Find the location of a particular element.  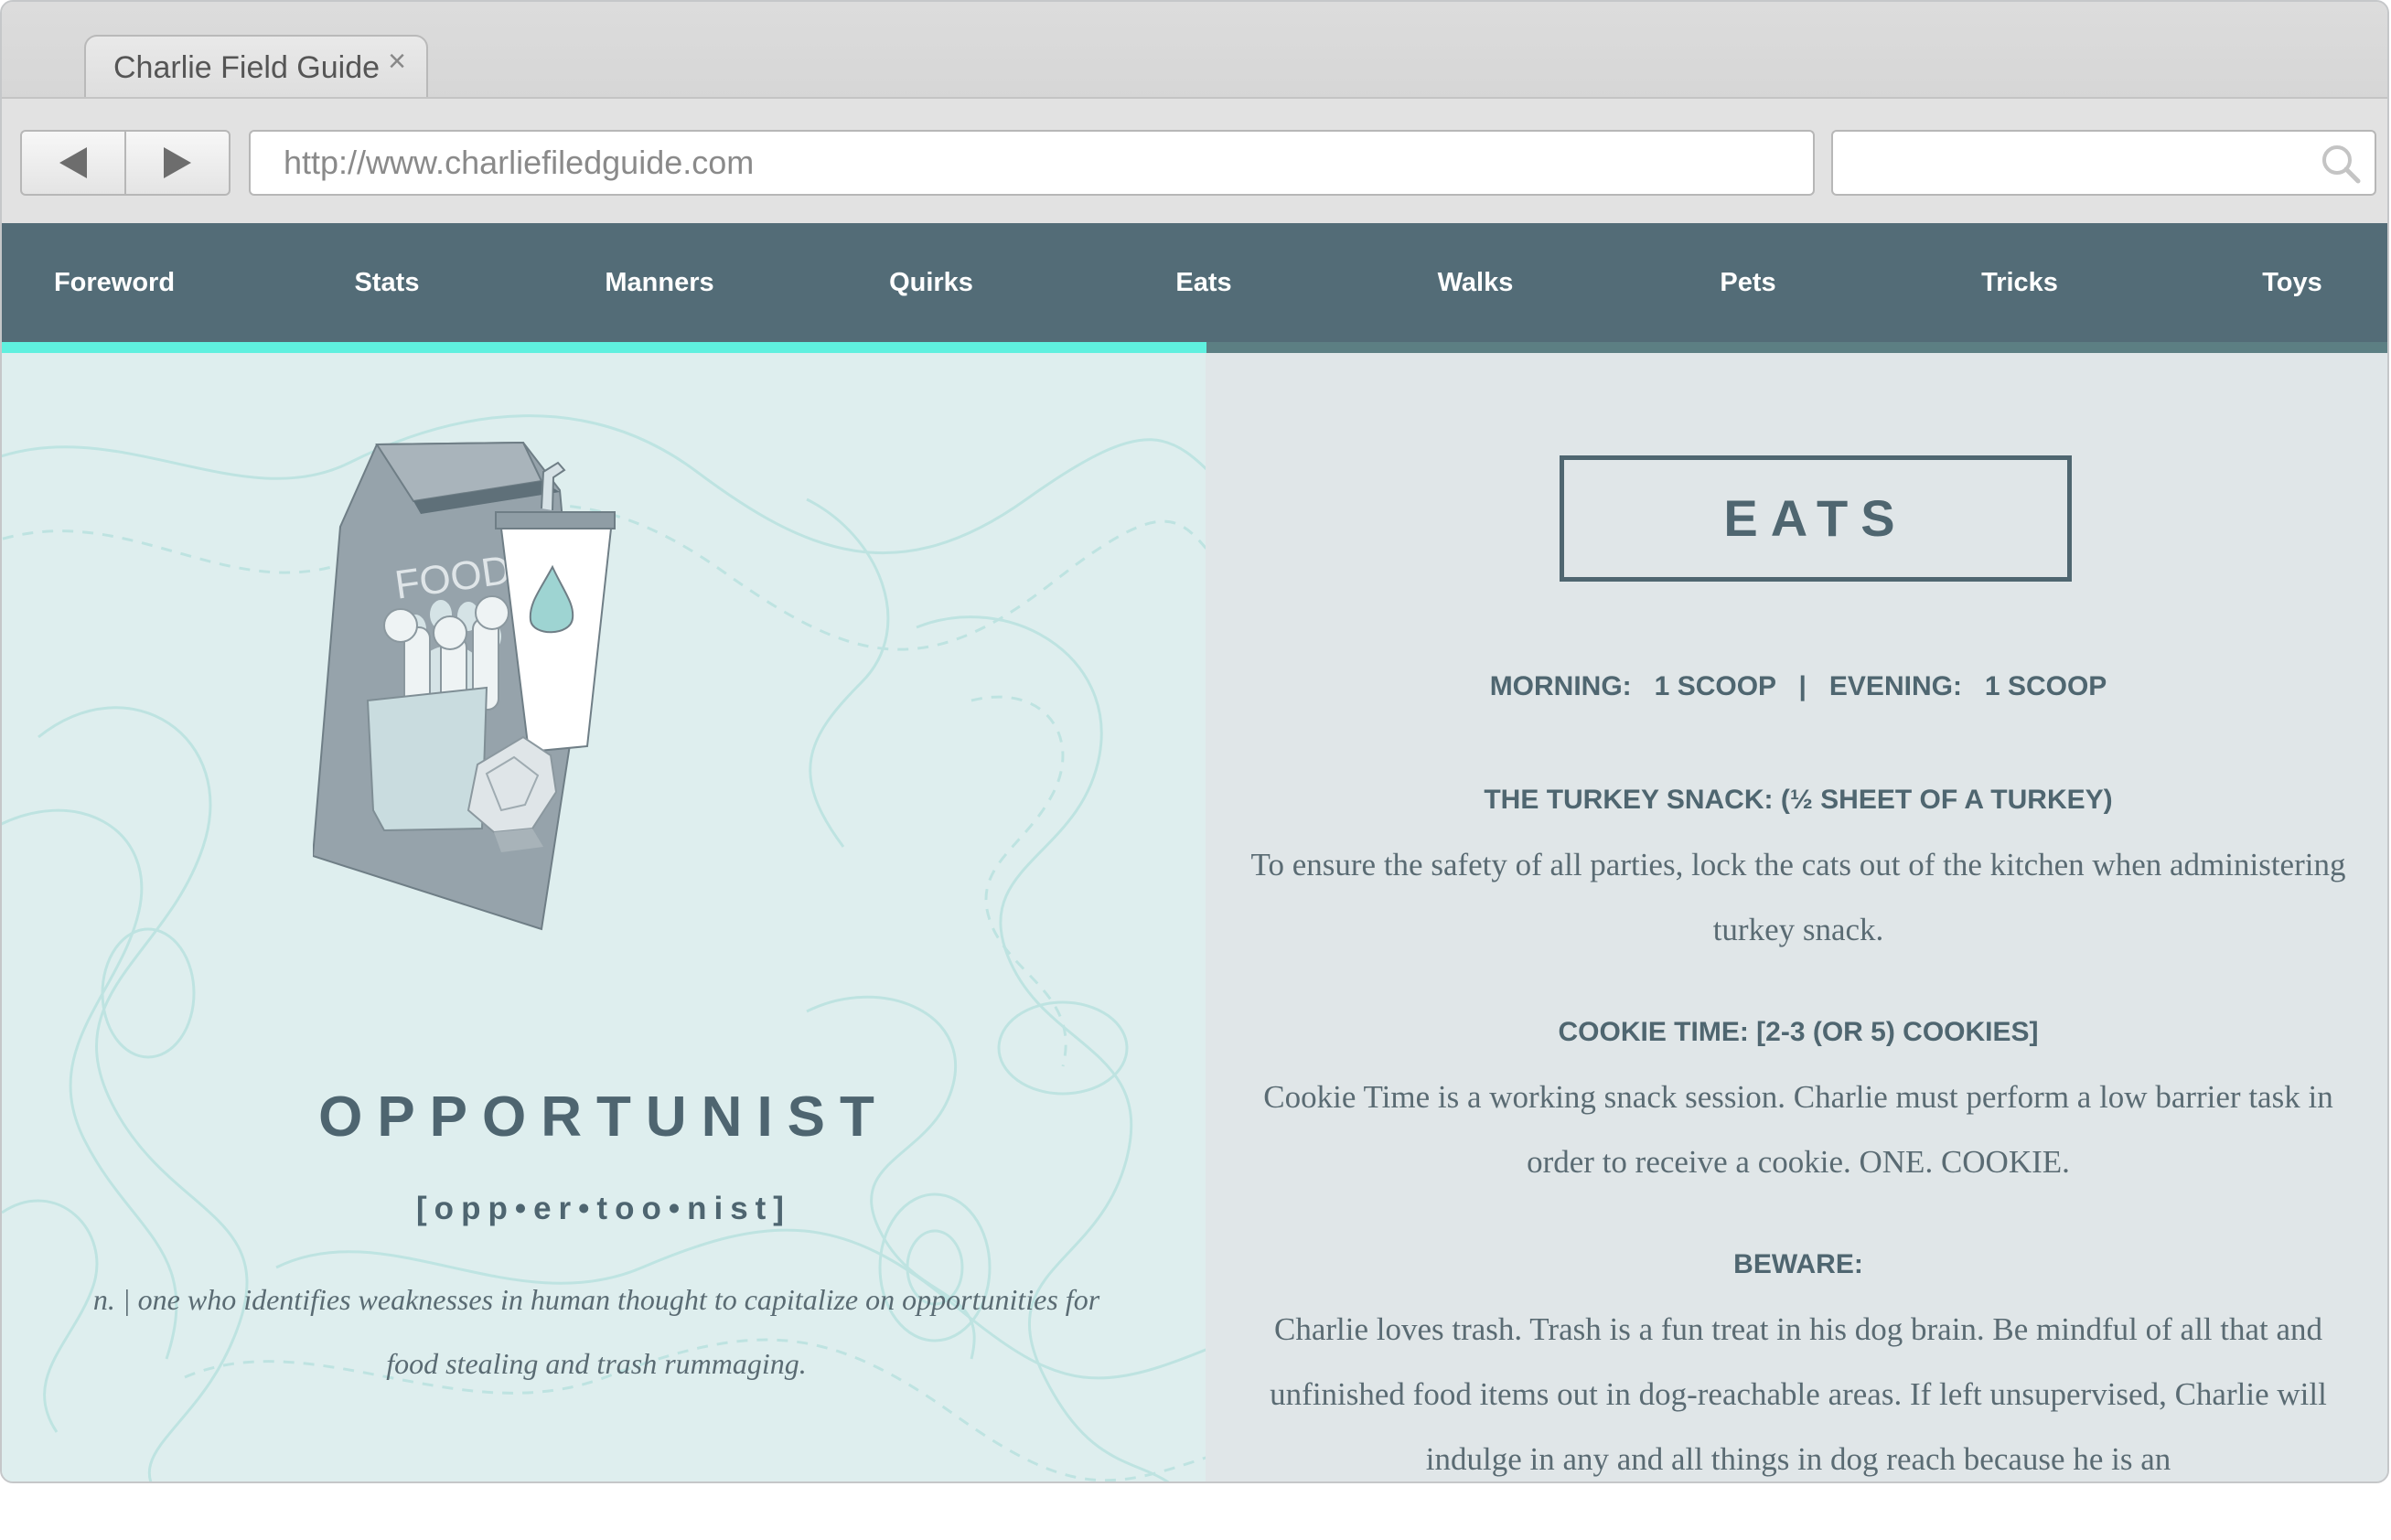

scroll-progress-track is located at coordinates (1194, 348).